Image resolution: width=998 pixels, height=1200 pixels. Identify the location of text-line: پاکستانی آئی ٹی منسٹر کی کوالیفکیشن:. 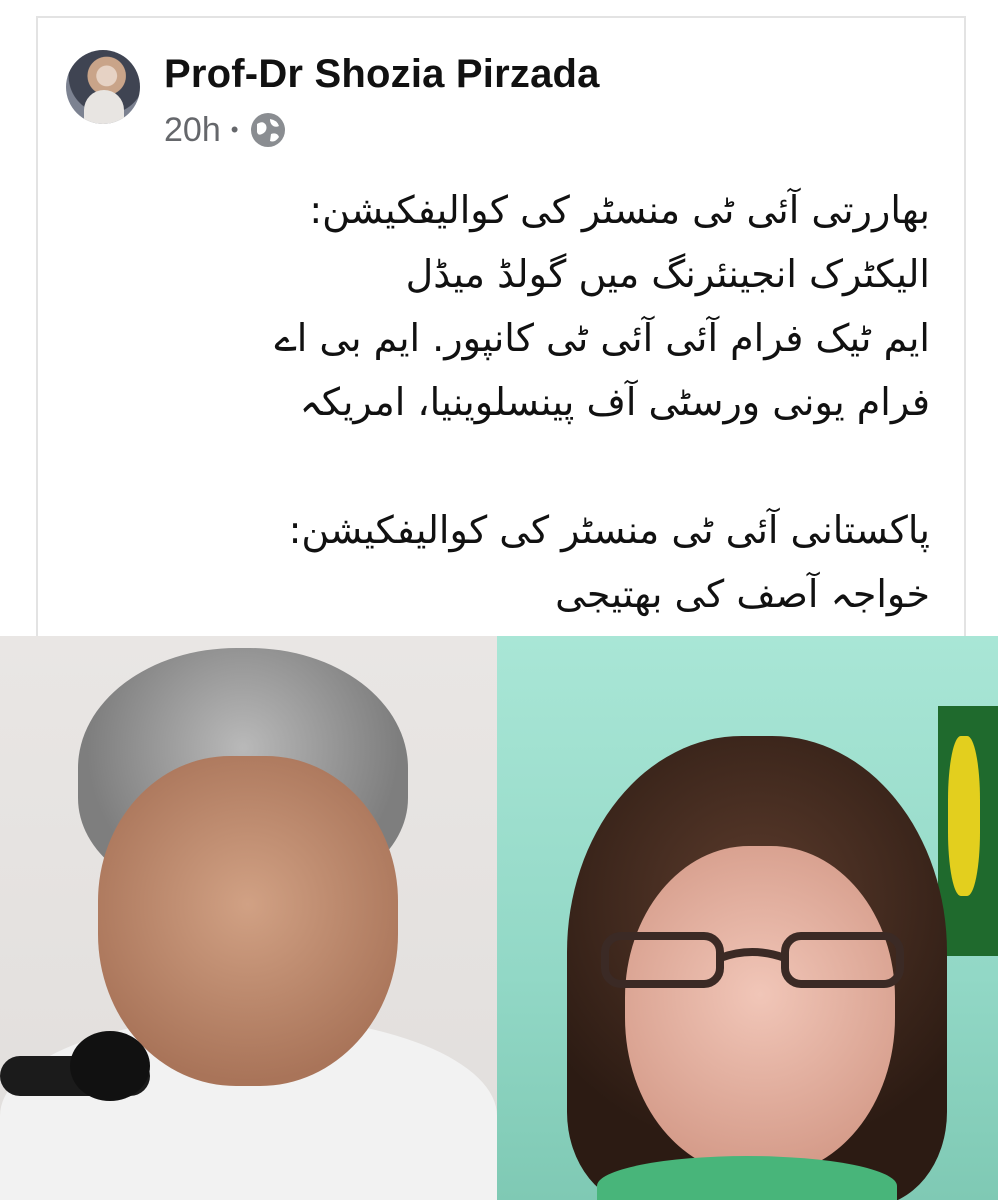
(609, 530).